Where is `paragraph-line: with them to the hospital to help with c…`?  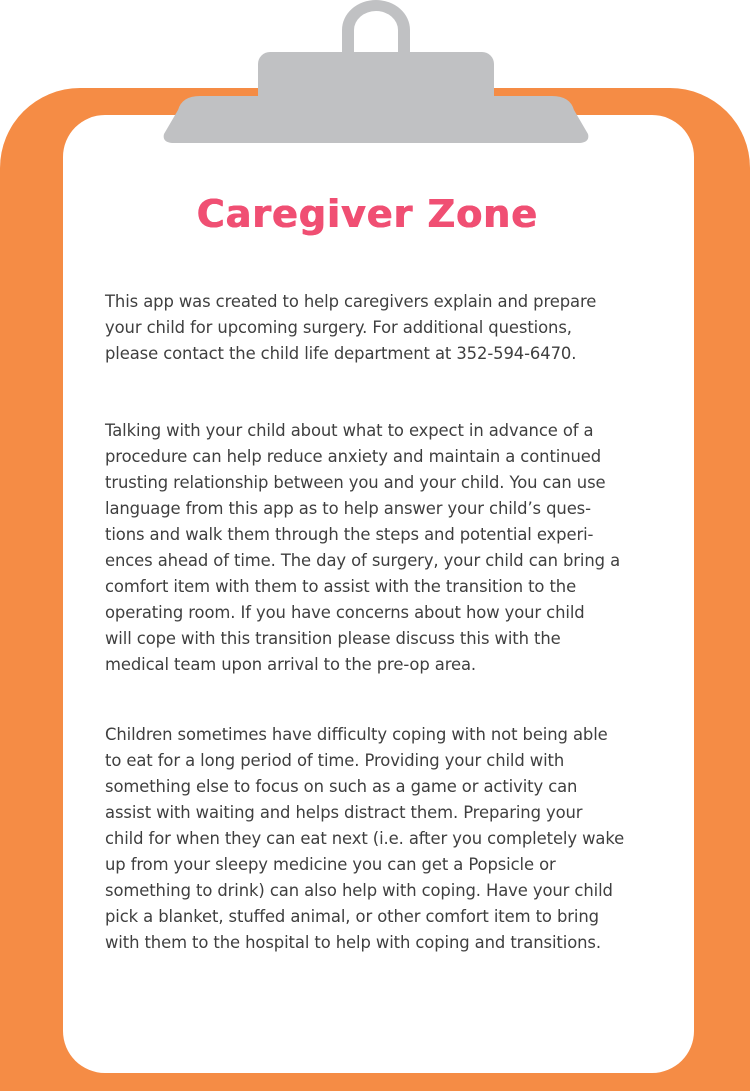
paragraph-line: with them to the hospital to help with c… is located at coordinates (353, 942).